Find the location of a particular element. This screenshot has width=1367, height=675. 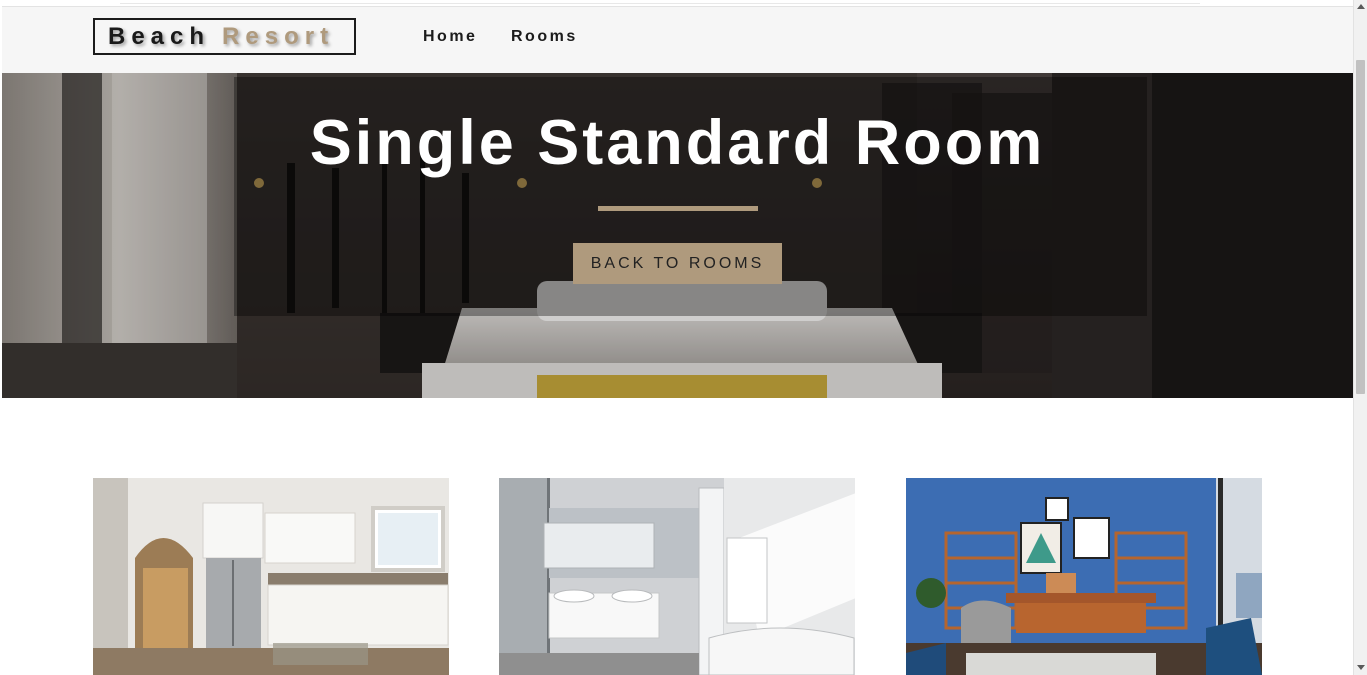

page-scrollbar is located at coordinates (1360, 337).